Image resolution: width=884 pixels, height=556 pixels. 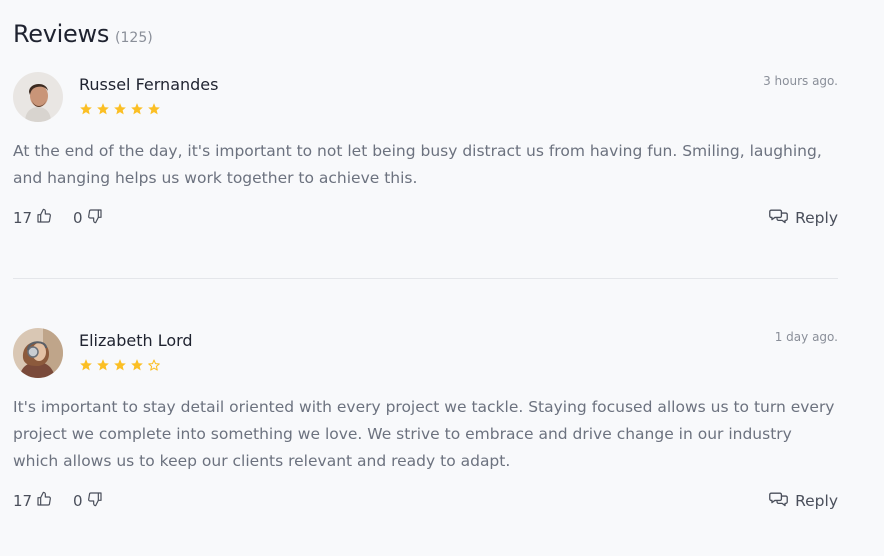 I want to click on reviewer-name: Elizabeth Lord, so click(x=136, y=340).